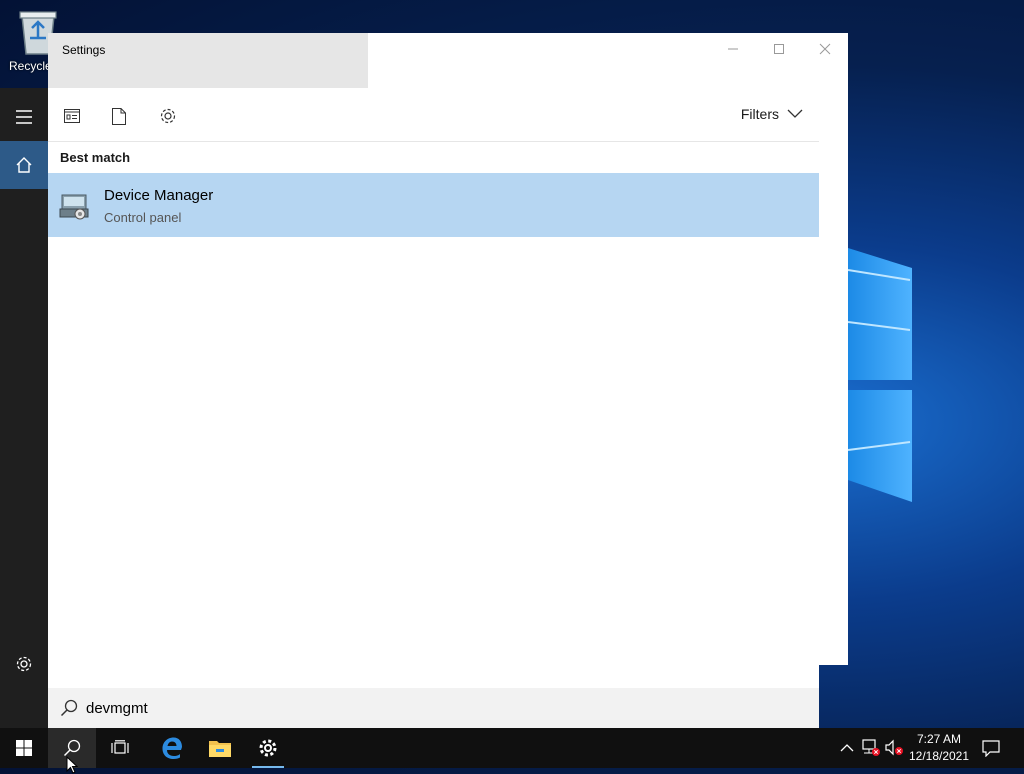 Image resolution: width=1024 pixels, height=774 pixels. Describe the element at coordinates (159, 195) in the screenshot. I see `result-name: Device Manager` at that location.